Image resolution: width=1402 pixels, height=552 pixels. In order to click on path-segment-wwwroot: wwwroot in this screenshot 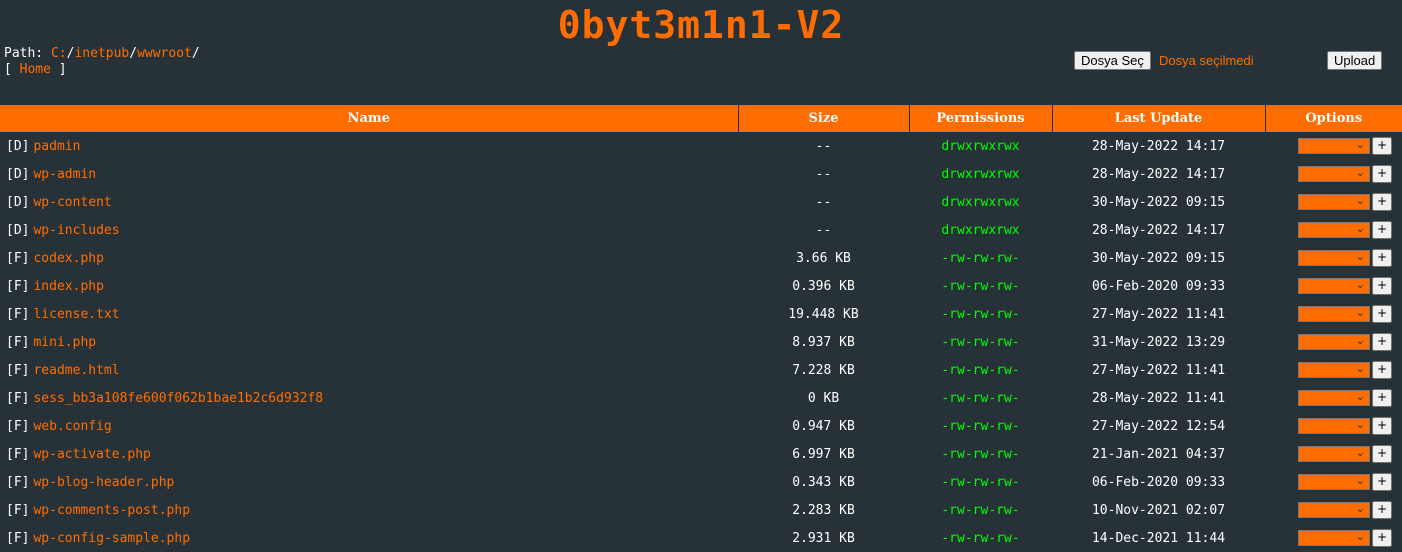, I will do `click(164, 53)`.